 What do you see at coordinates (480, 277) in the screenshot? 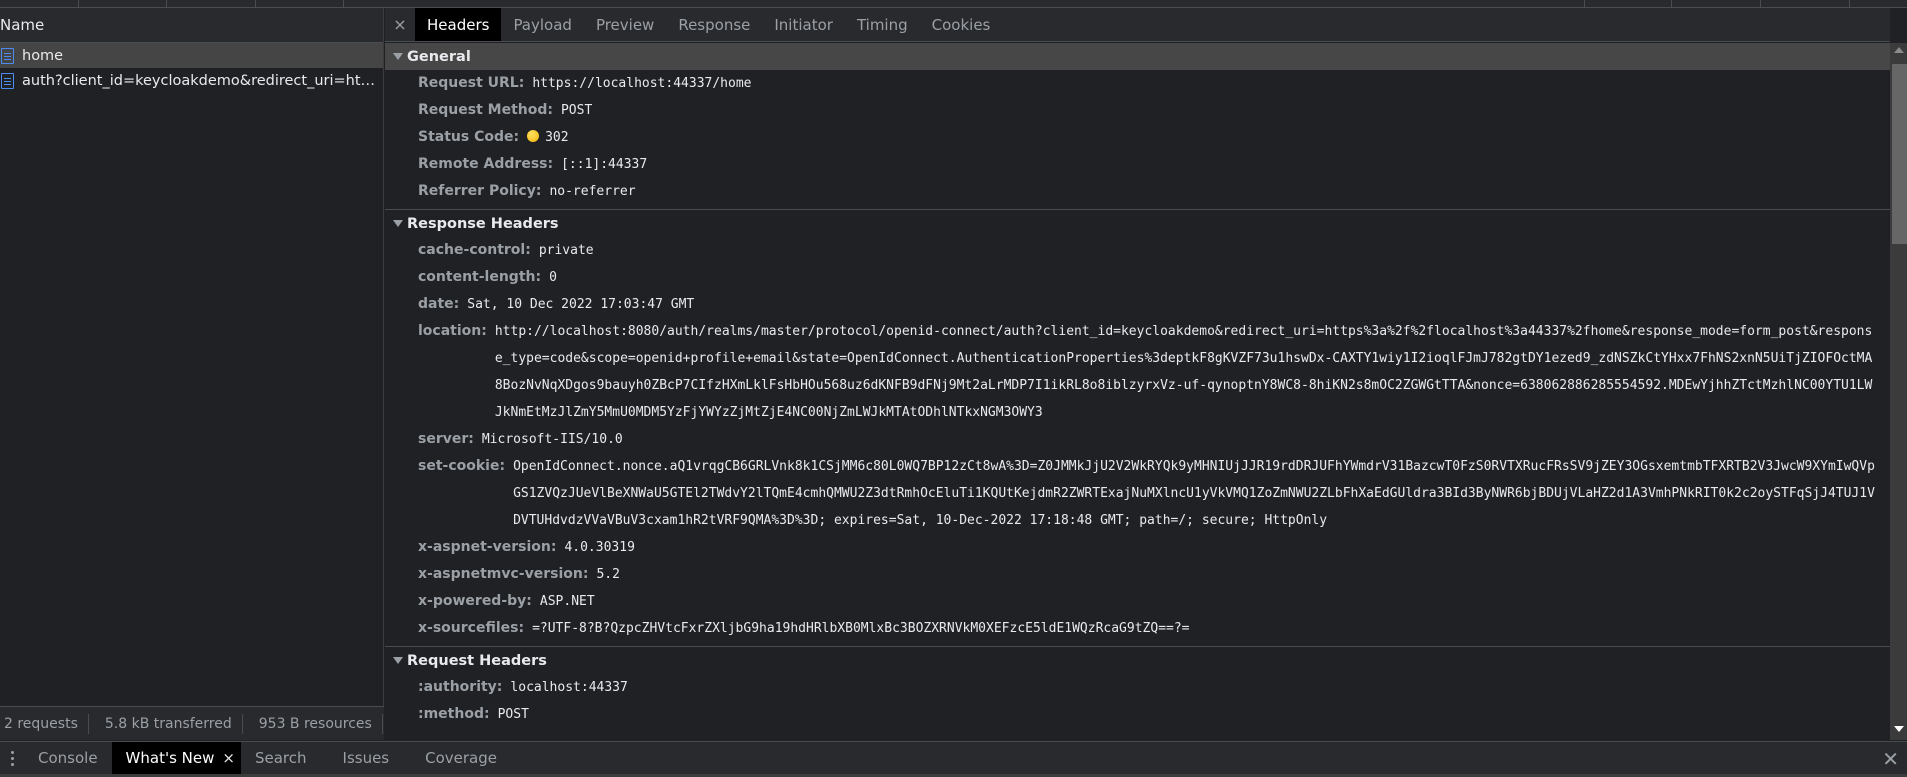
I see `header-key: content-length:` at bounding box center [480, 277].